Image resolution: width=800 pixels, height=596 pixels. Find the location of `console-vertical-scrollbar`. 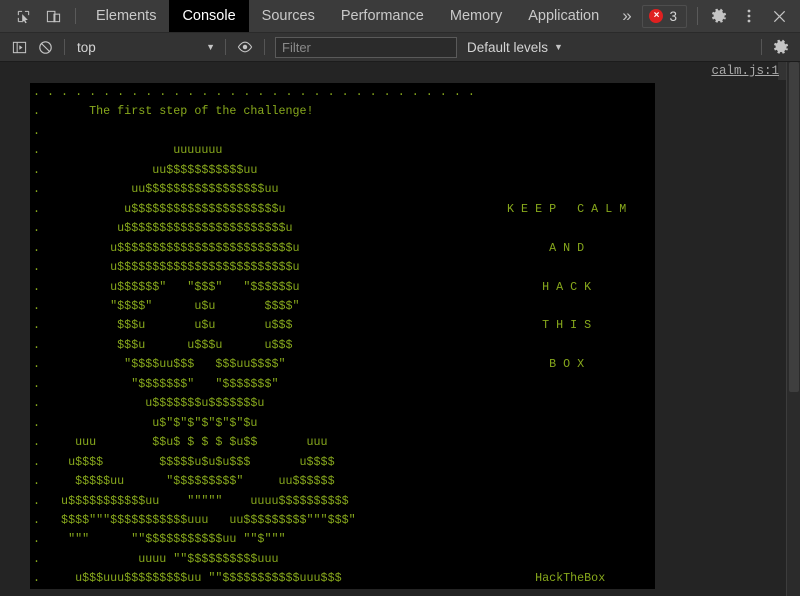

console-vertical-scrollbar is located at coordinates (793, 329).